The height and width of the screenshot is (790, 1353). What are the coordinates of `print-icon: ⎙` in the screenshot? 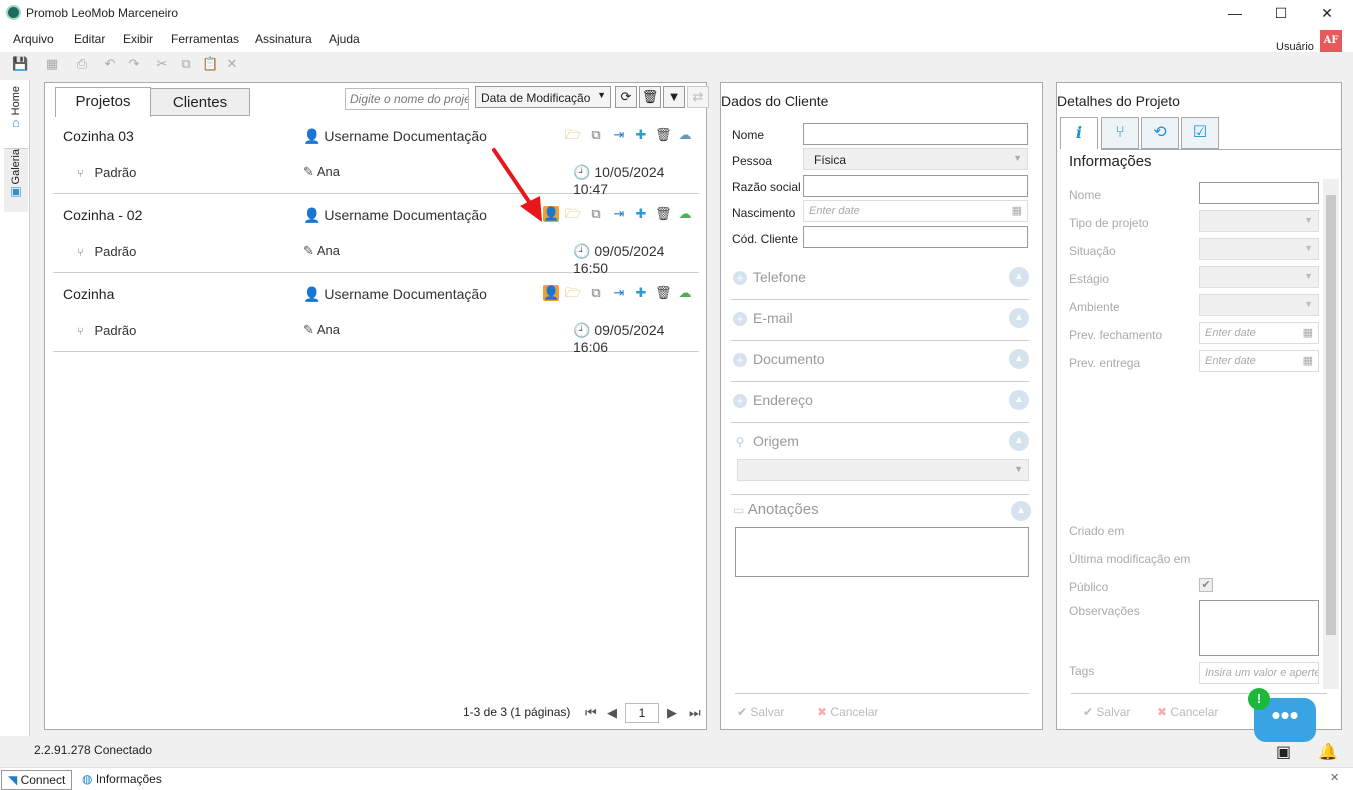 It's located at (82, 64).